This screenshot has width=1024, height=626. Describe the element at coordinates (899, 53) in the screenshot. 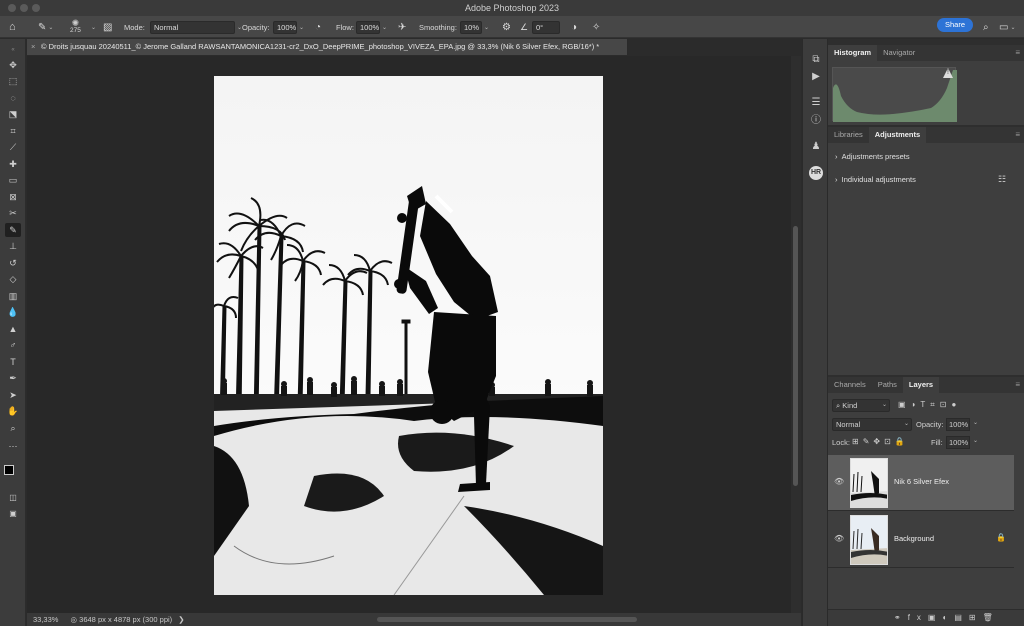

I see `tab-navigator: Navigator` at that location.